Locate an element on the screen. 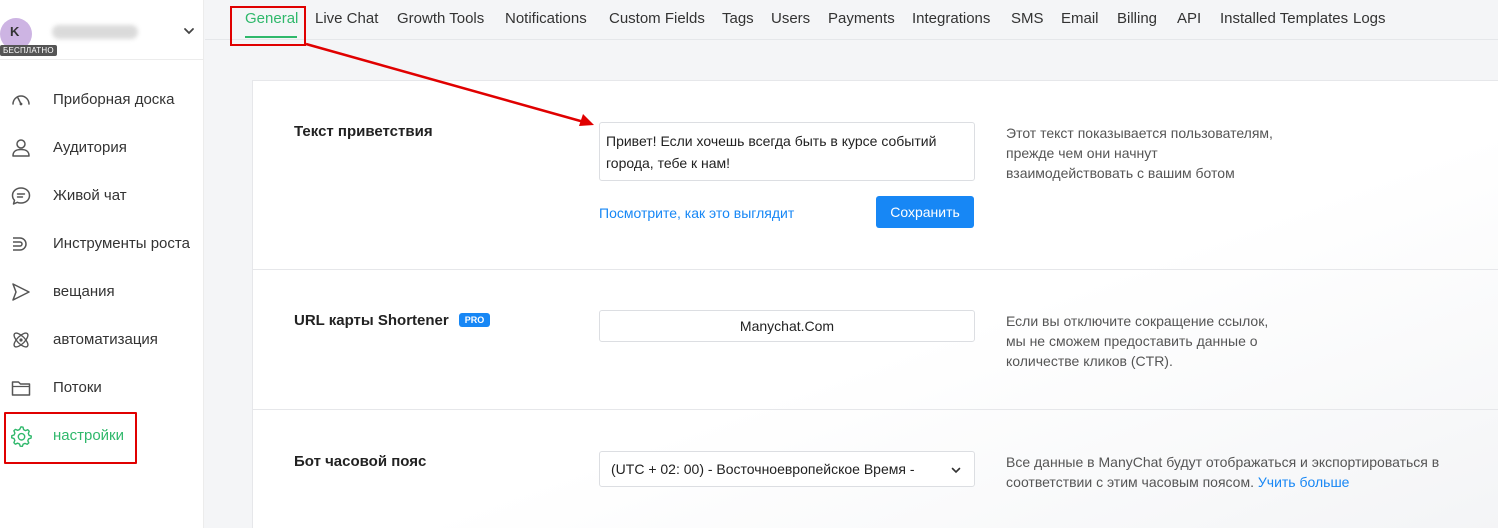 Image resolution: width=1498 pixels, height=528 pixels. chat-bubble-icon is located at coordinates (21, 196).